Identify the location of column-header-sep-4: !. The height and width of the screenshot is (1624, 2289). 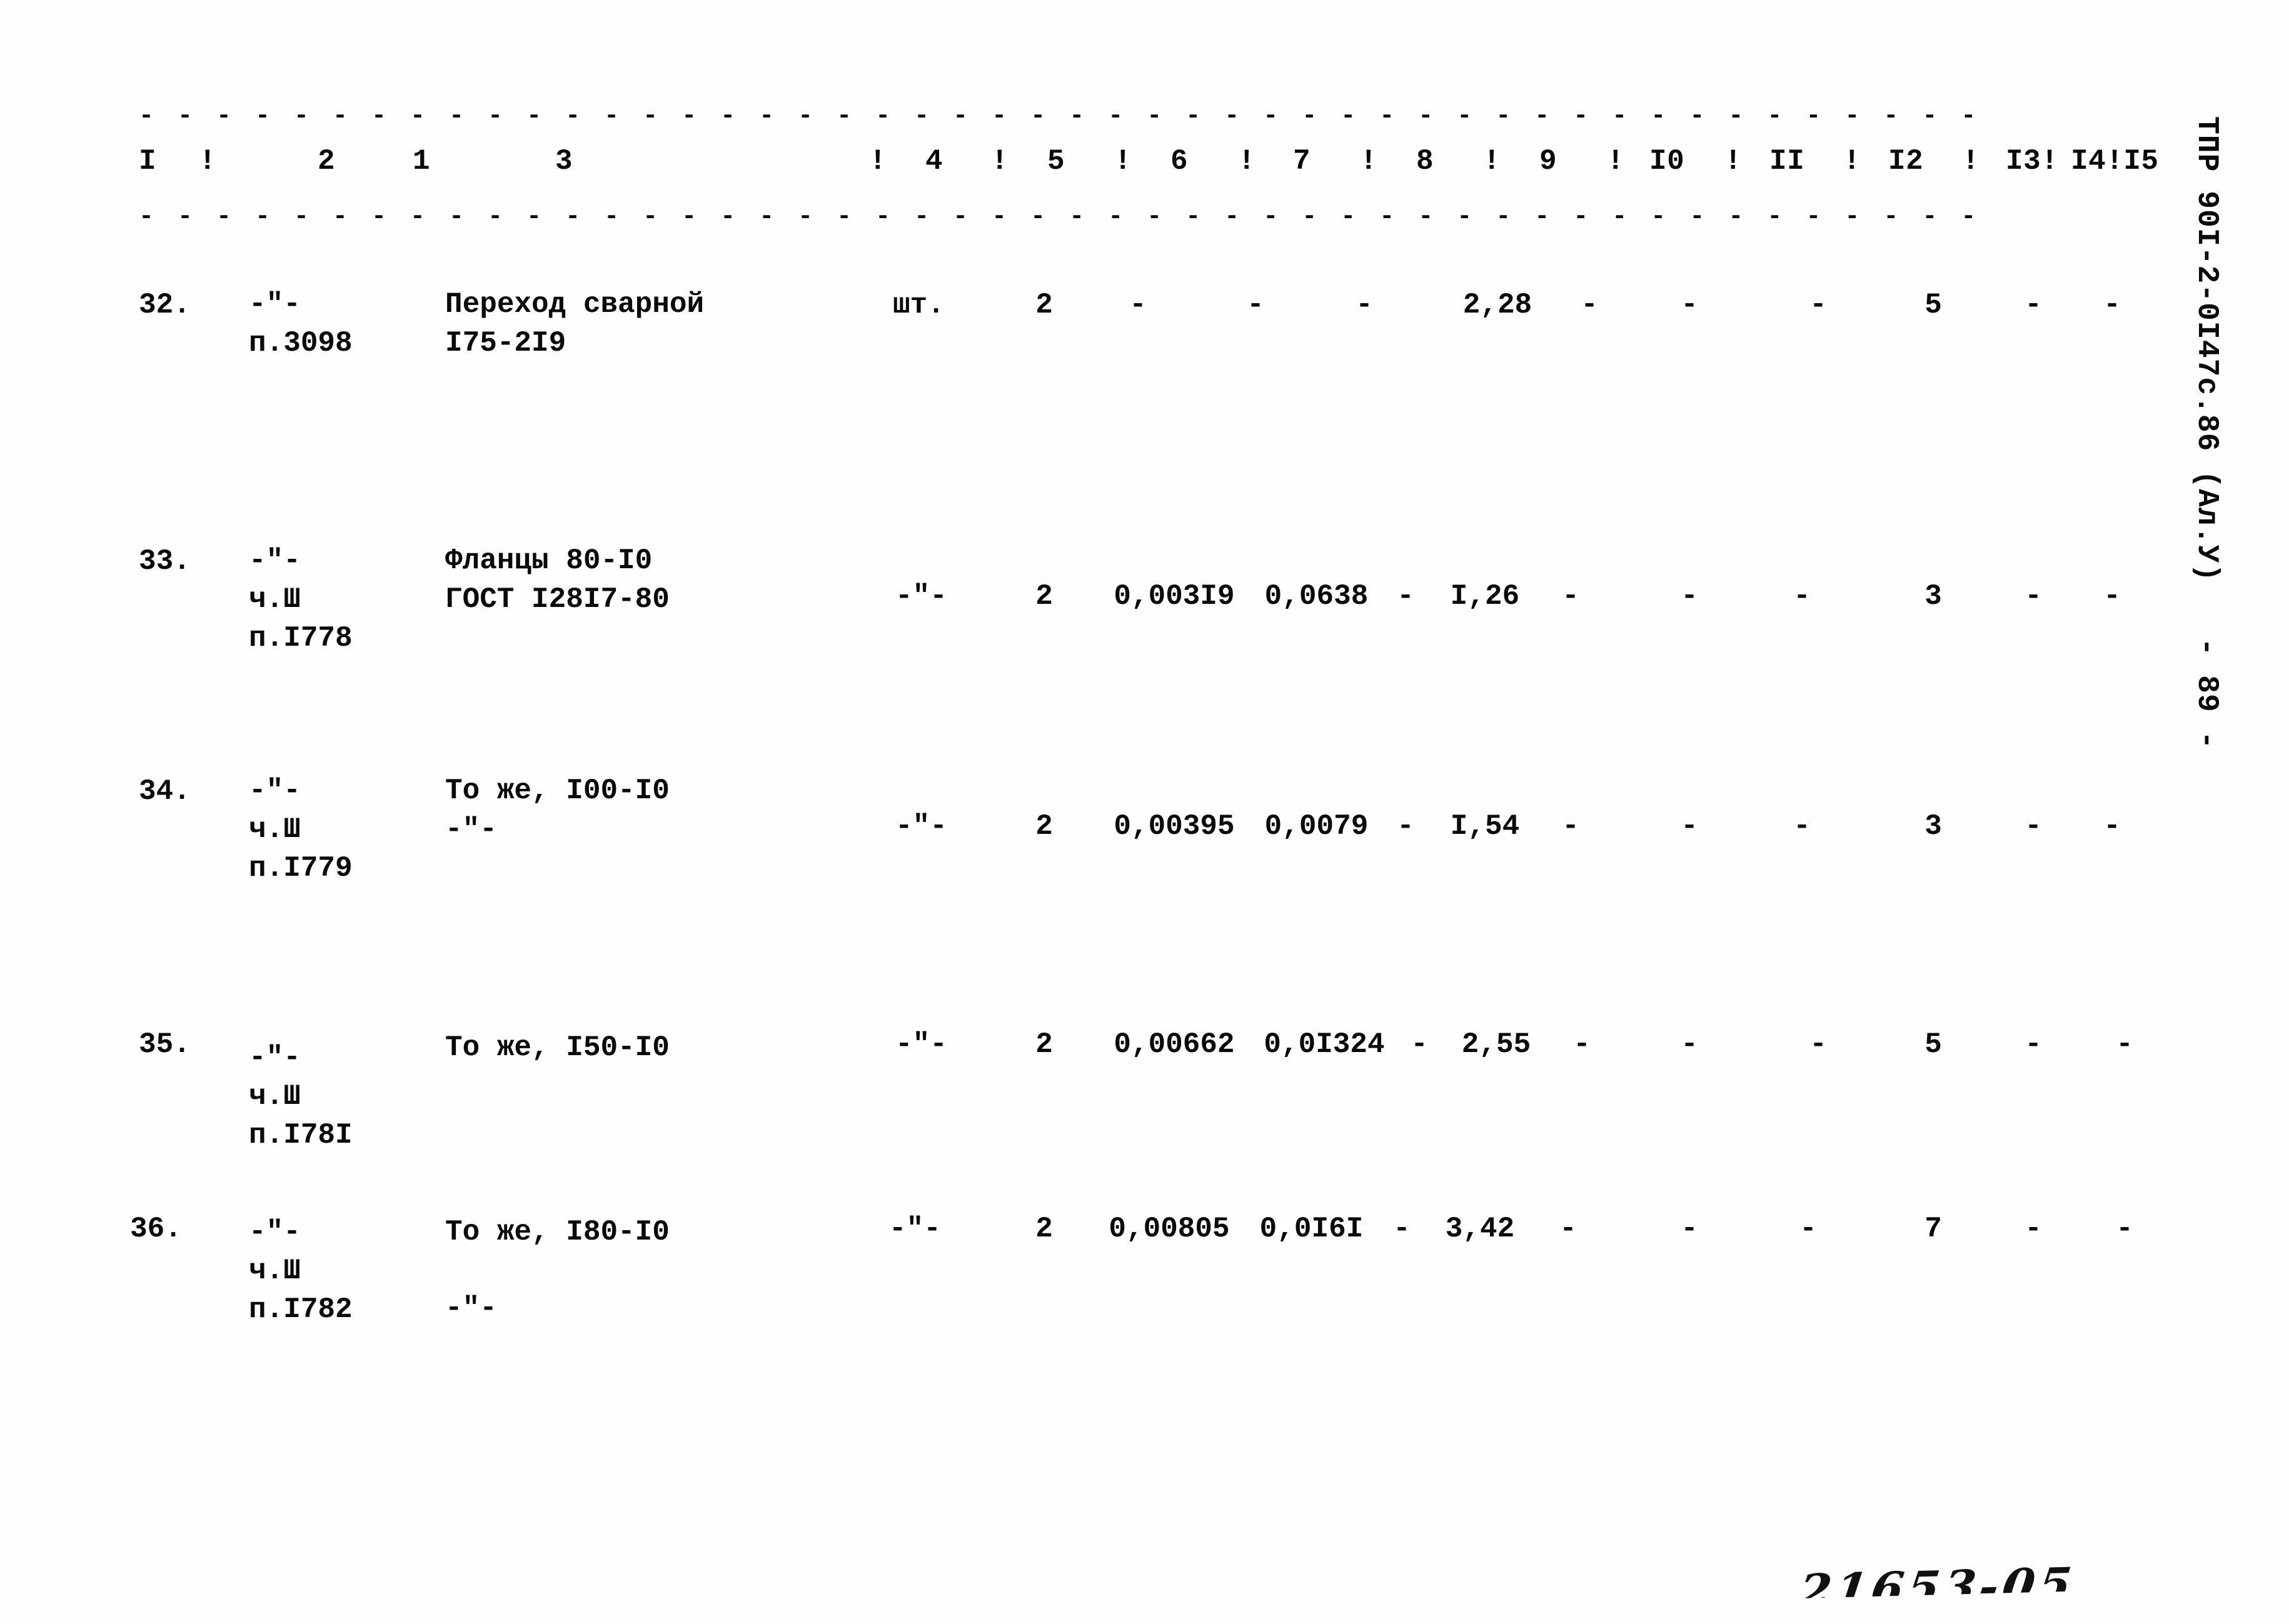
(1000, 161).